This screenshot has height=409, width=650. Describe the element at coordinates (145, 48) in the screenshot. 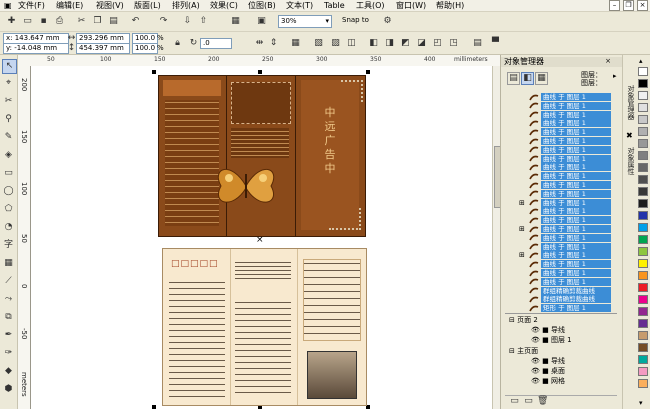

I see `scale-y-field: 100.0` at that location.